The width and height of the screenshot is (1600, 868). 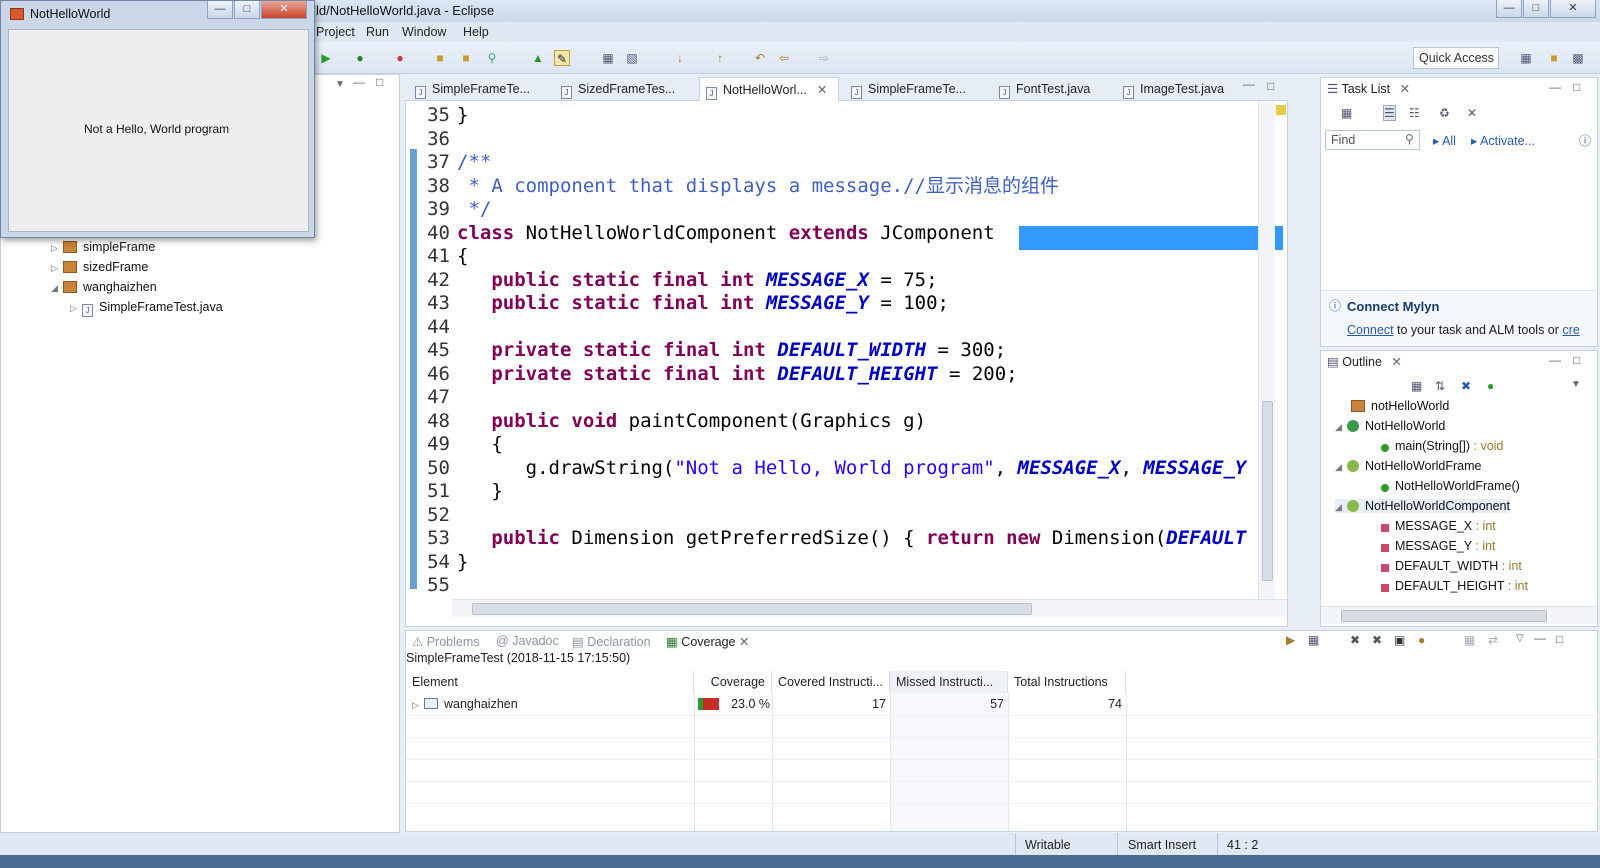 What do you see at coordinates (1270, 86) in the screenshot?
I see `maximize-editor-icon: □` at bounding box center [1270, 86].